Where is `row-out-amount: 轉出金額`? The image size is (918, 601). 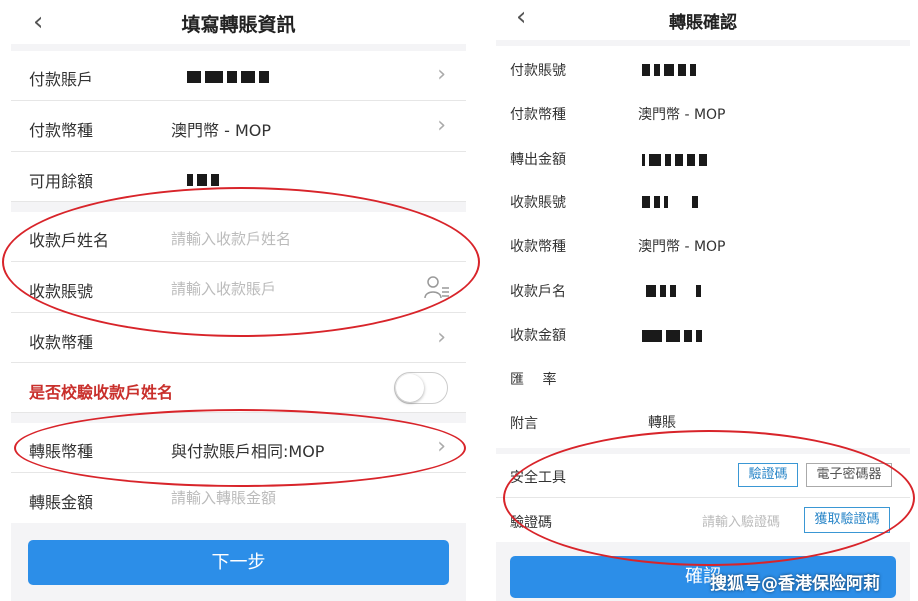 row-out-amount: 轉出金額 is located at coordinates (703, 156).